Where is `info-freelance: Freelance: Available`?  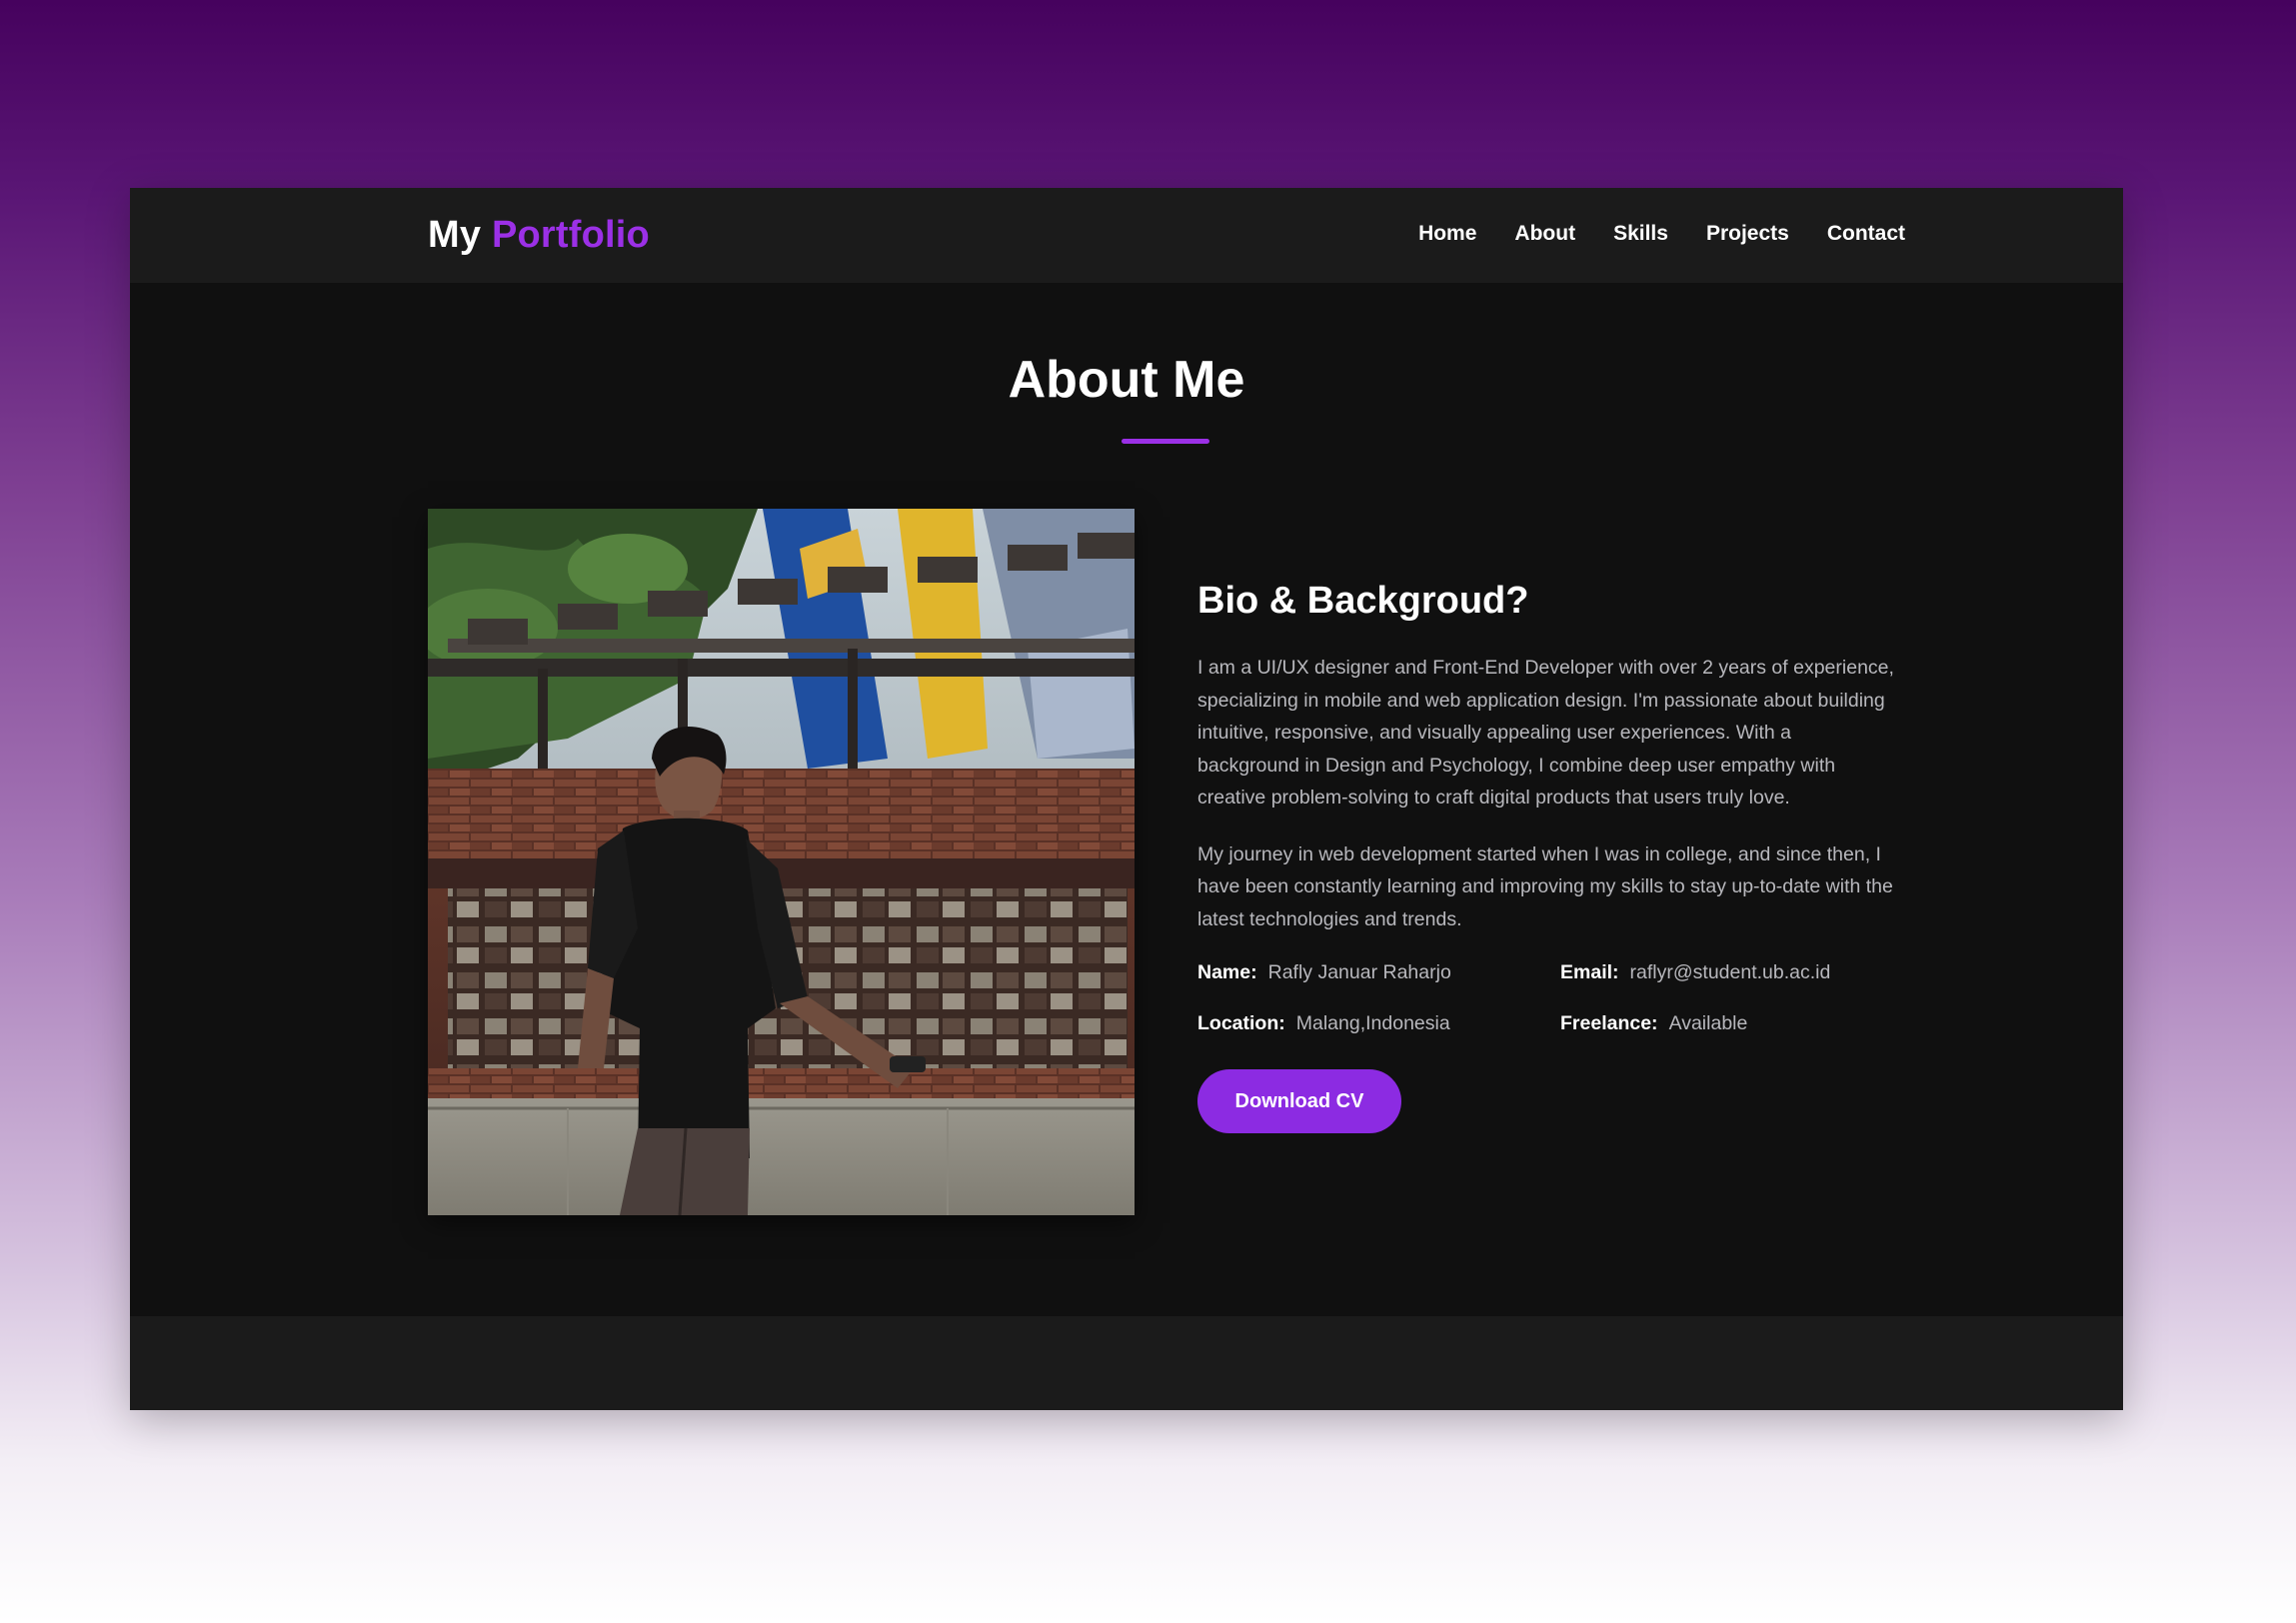 info-freelance: Freelance: Available is located at coordinates (1730, 1023).